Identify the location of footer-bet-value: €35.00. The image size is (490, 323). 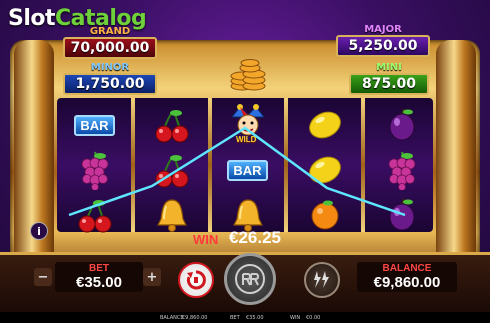
(255, 318).